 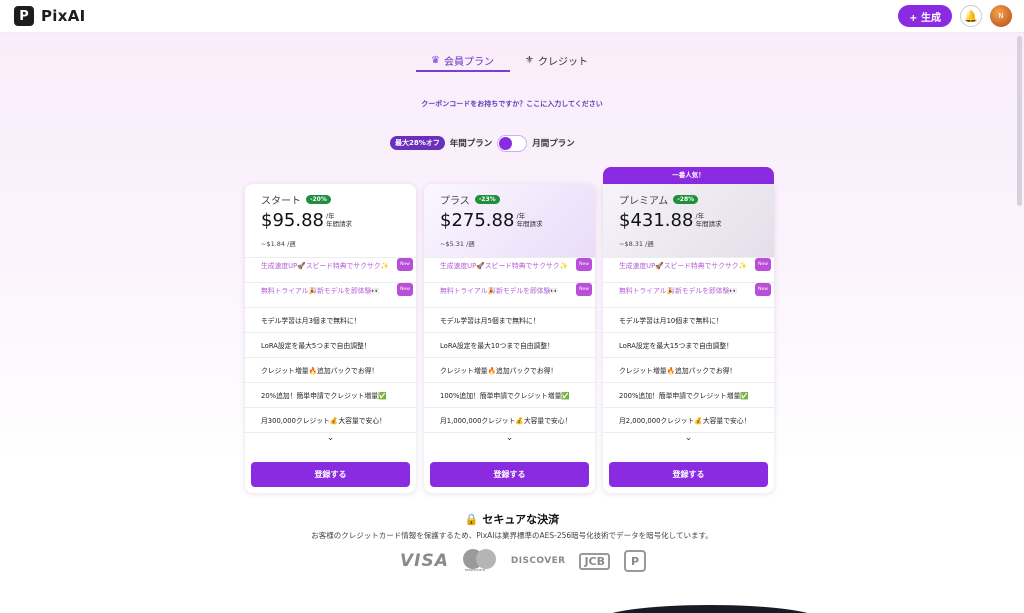 I want to click on plan-card-header: プレミアム -28% $431.88/年 年間請求 ~$8.31 /週, so click(x=688, y=220).